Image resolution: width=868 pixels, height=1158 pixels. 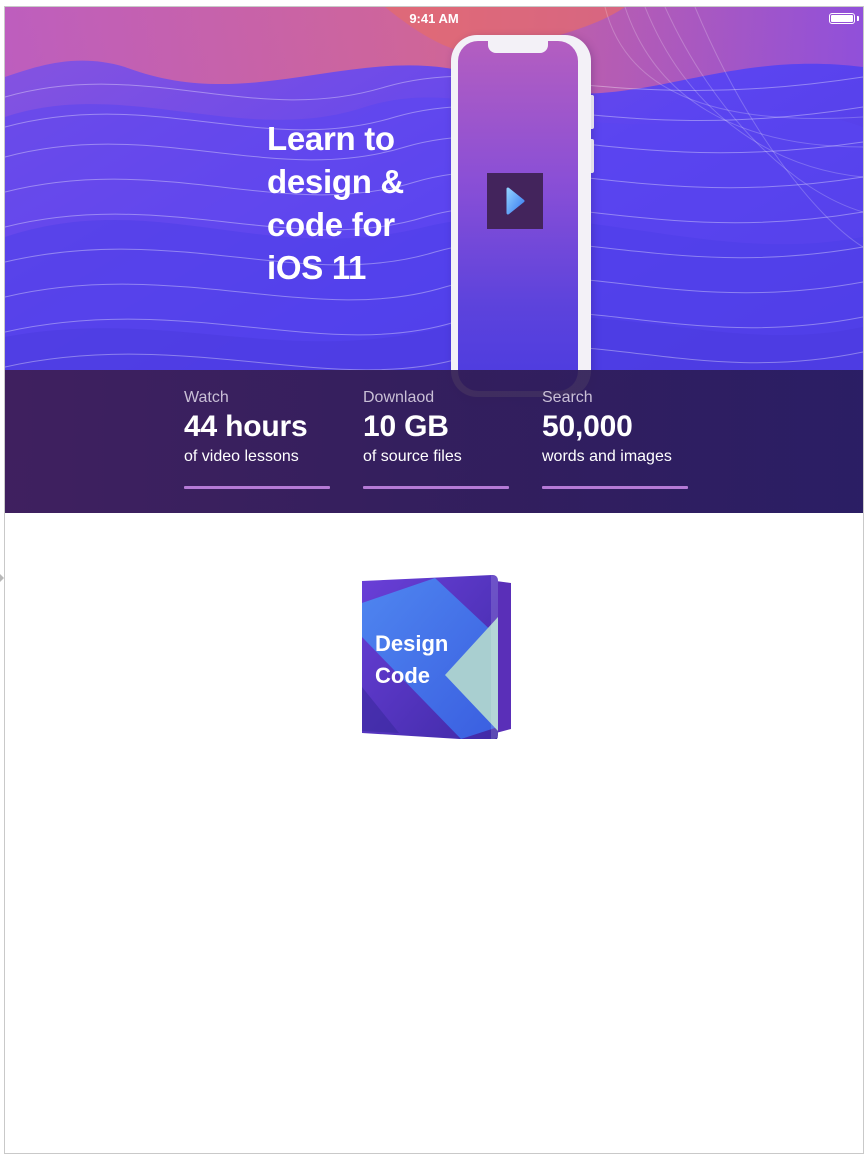 I want to click on stat-label: Downlaod, so click(x=399, y=397).